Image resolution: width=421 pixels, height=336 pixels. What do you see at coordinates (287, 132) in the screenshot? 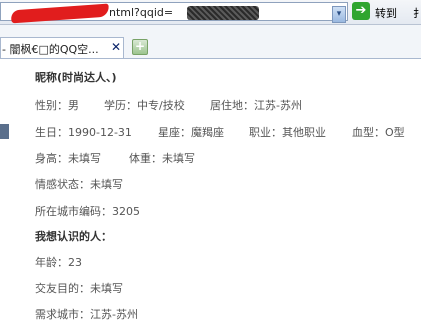
I see `occupation-field: 职业：其他职业` at bounding box center [287, 132].